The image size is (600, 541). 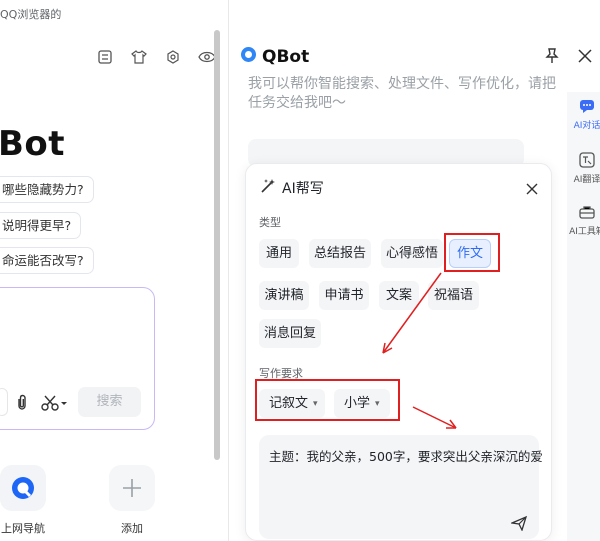 I want to click on type-label: 类型, so click(x=270, y=222).